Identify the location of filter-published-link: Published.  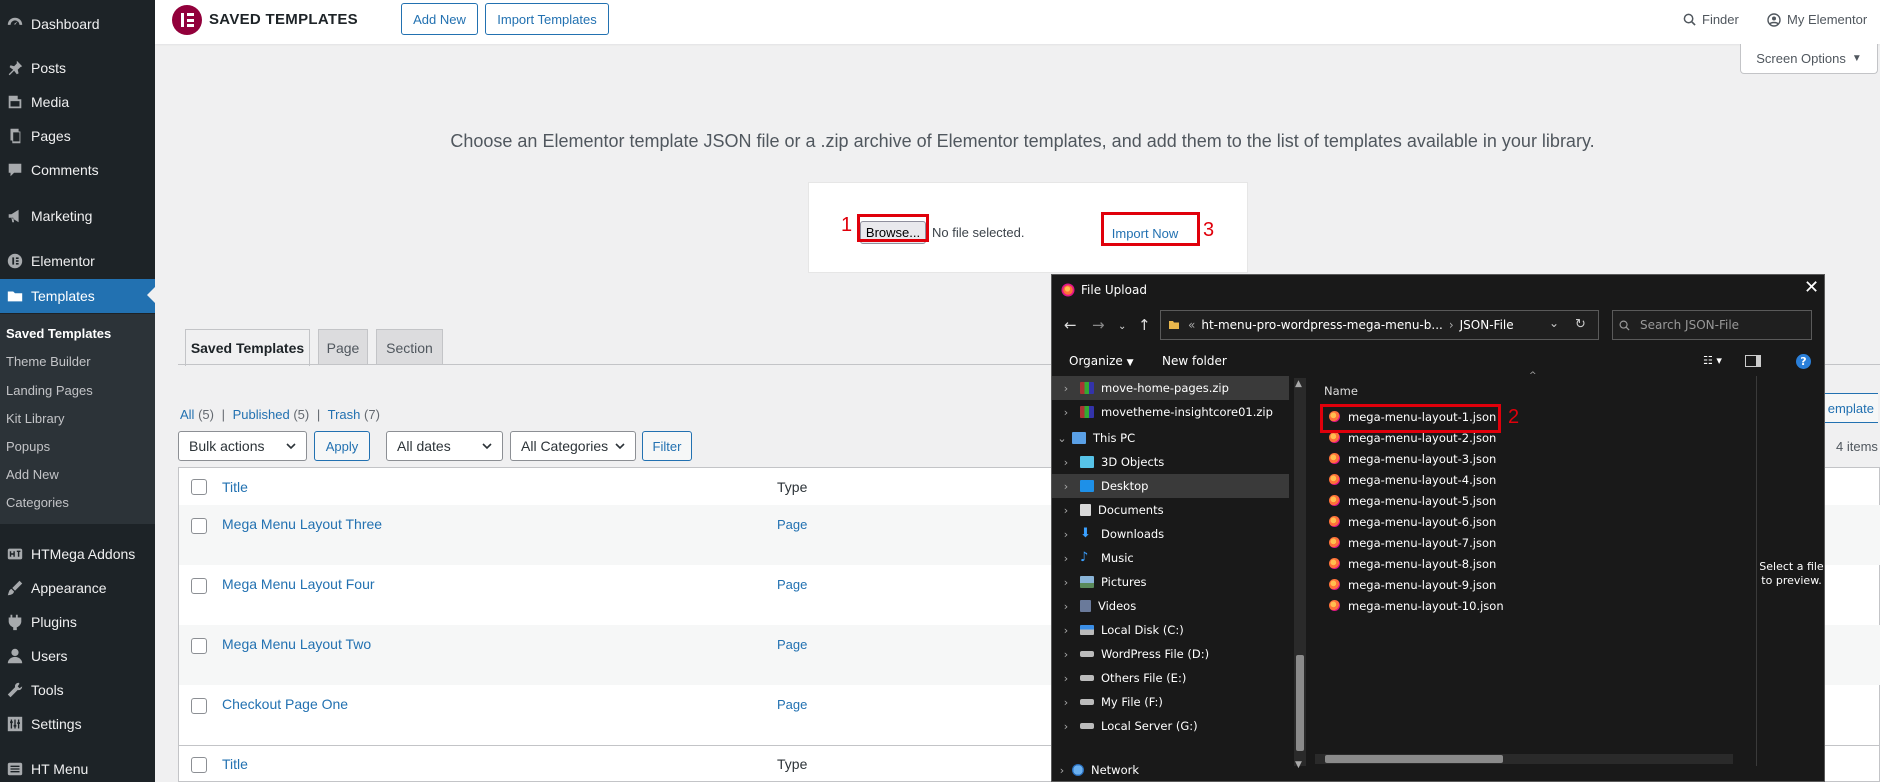
(261, 414).